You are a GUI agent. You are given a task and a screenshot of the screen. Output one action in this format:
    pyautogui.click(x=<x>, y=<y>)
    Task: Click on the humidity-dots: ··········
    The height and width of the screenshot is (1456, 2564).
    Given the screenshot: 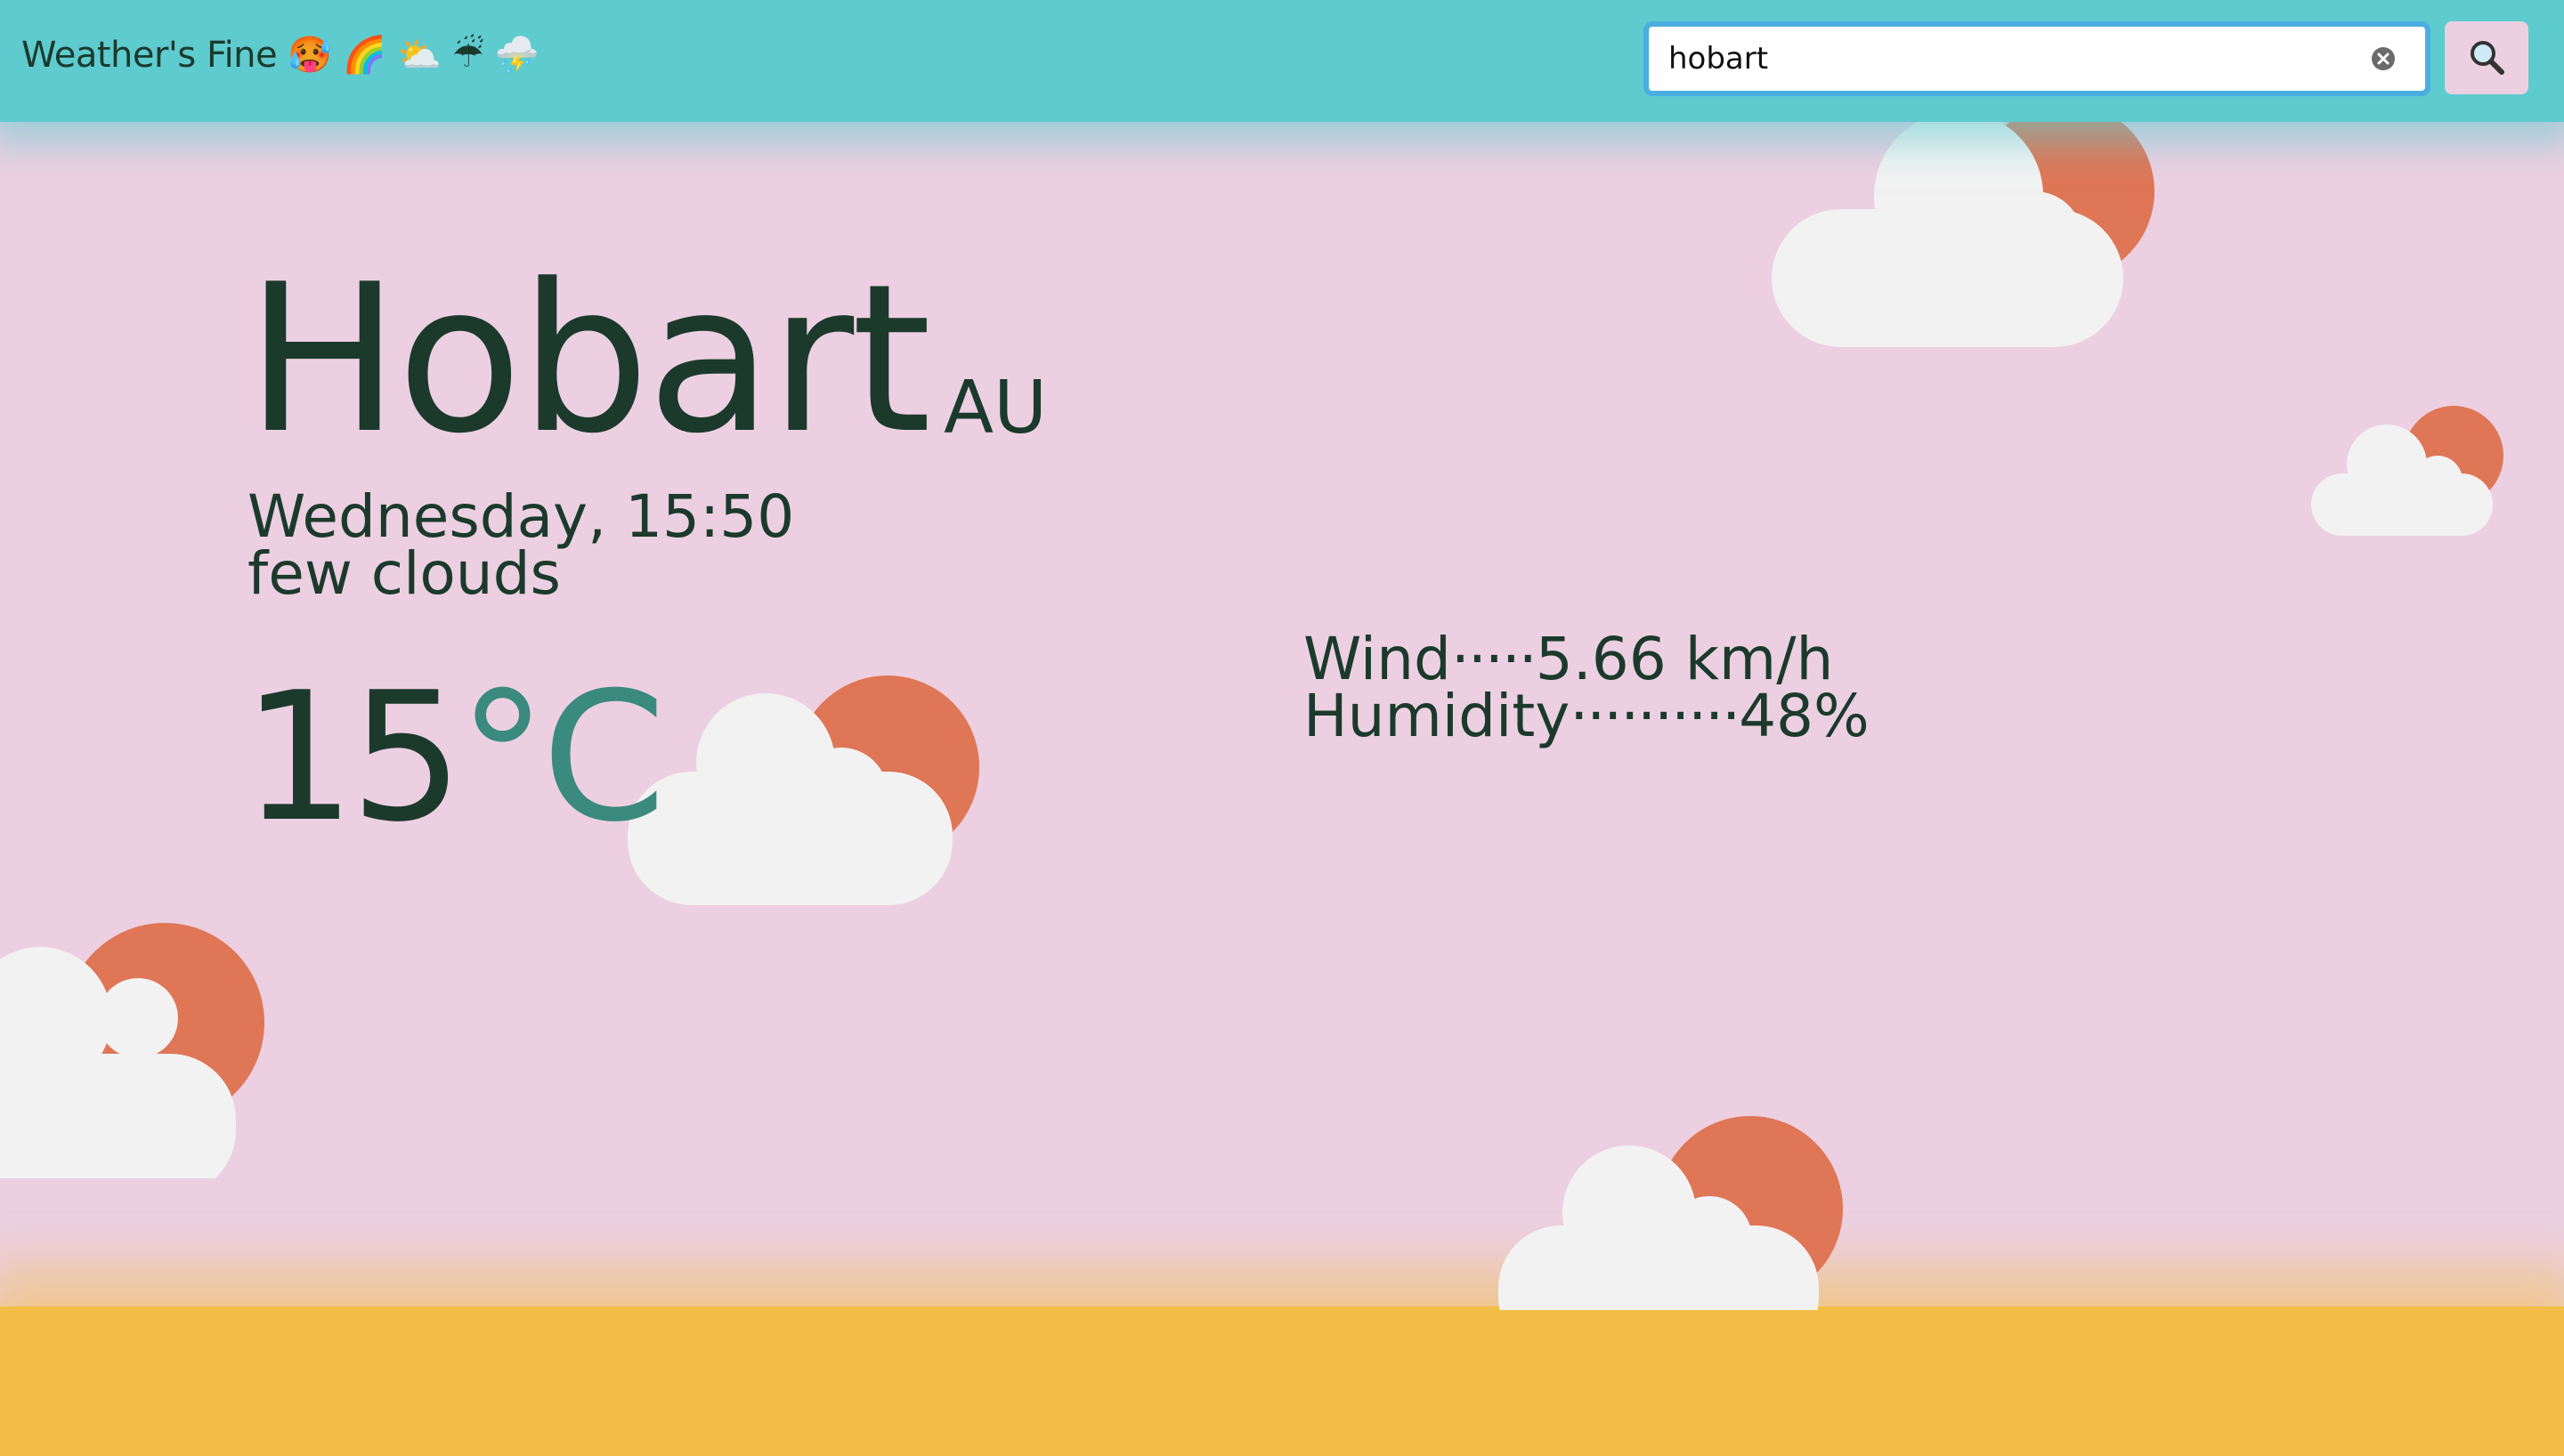 What is the action you would take?
    pyautogui.click(x=1655, y=716)
    